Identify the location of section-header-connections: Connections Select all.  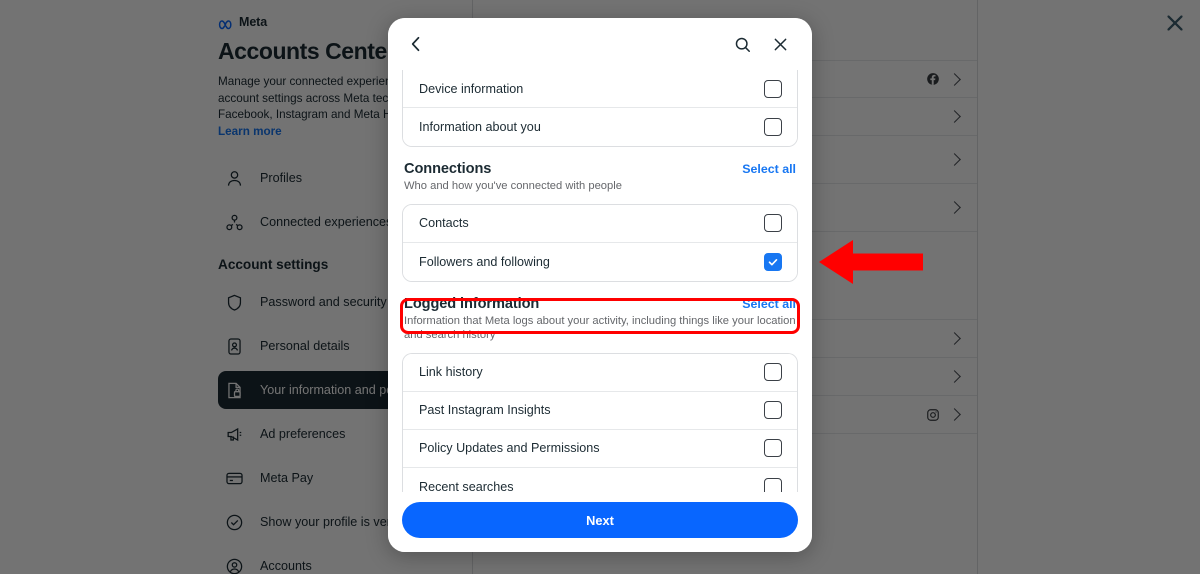
(600, 162).